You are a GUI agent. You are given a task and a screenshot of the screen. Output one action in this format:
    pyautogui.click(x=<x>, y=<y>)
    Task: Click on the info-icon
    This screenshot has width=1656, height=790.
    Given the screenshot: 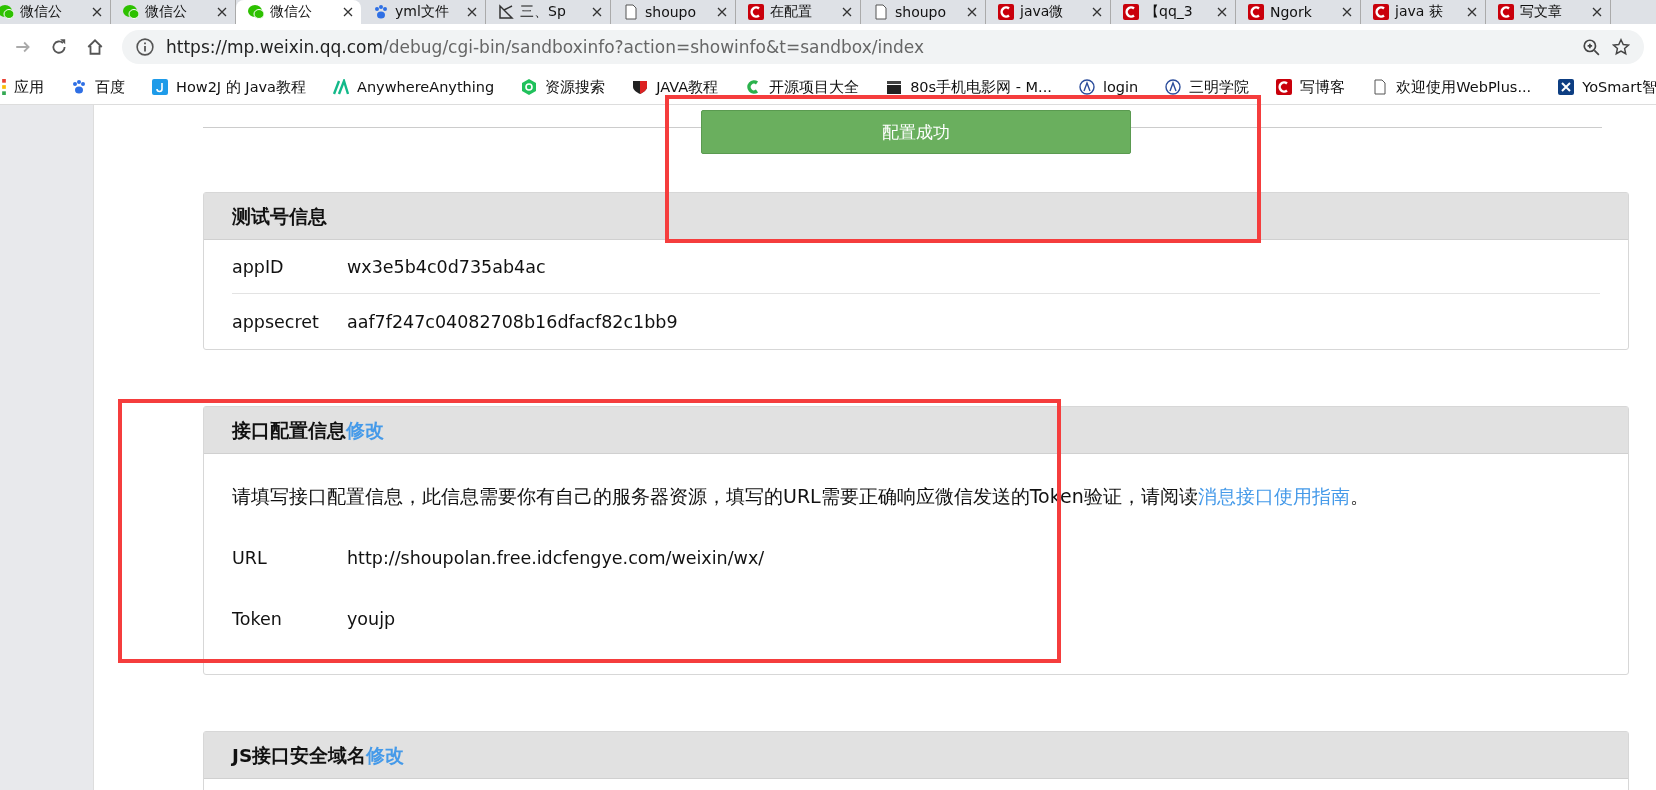 What is the action you would take?
    pyautogui.click(x=145, y=47)
    